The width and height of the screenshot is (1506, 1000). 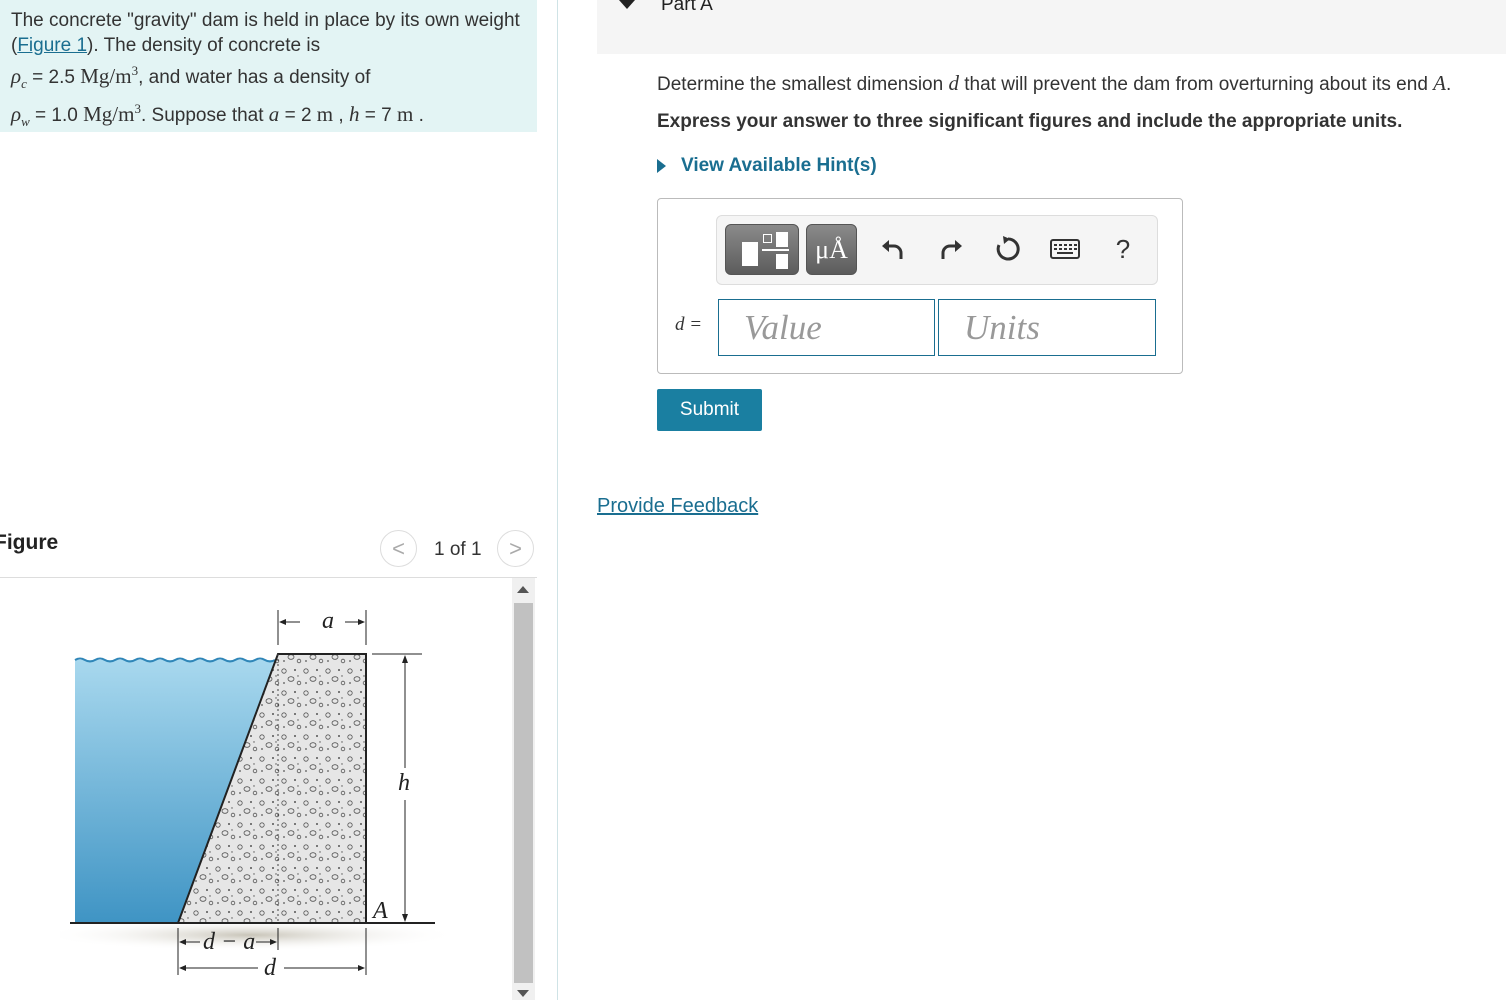 I want to click on part-title: Part A, so click(x=687, y=8).